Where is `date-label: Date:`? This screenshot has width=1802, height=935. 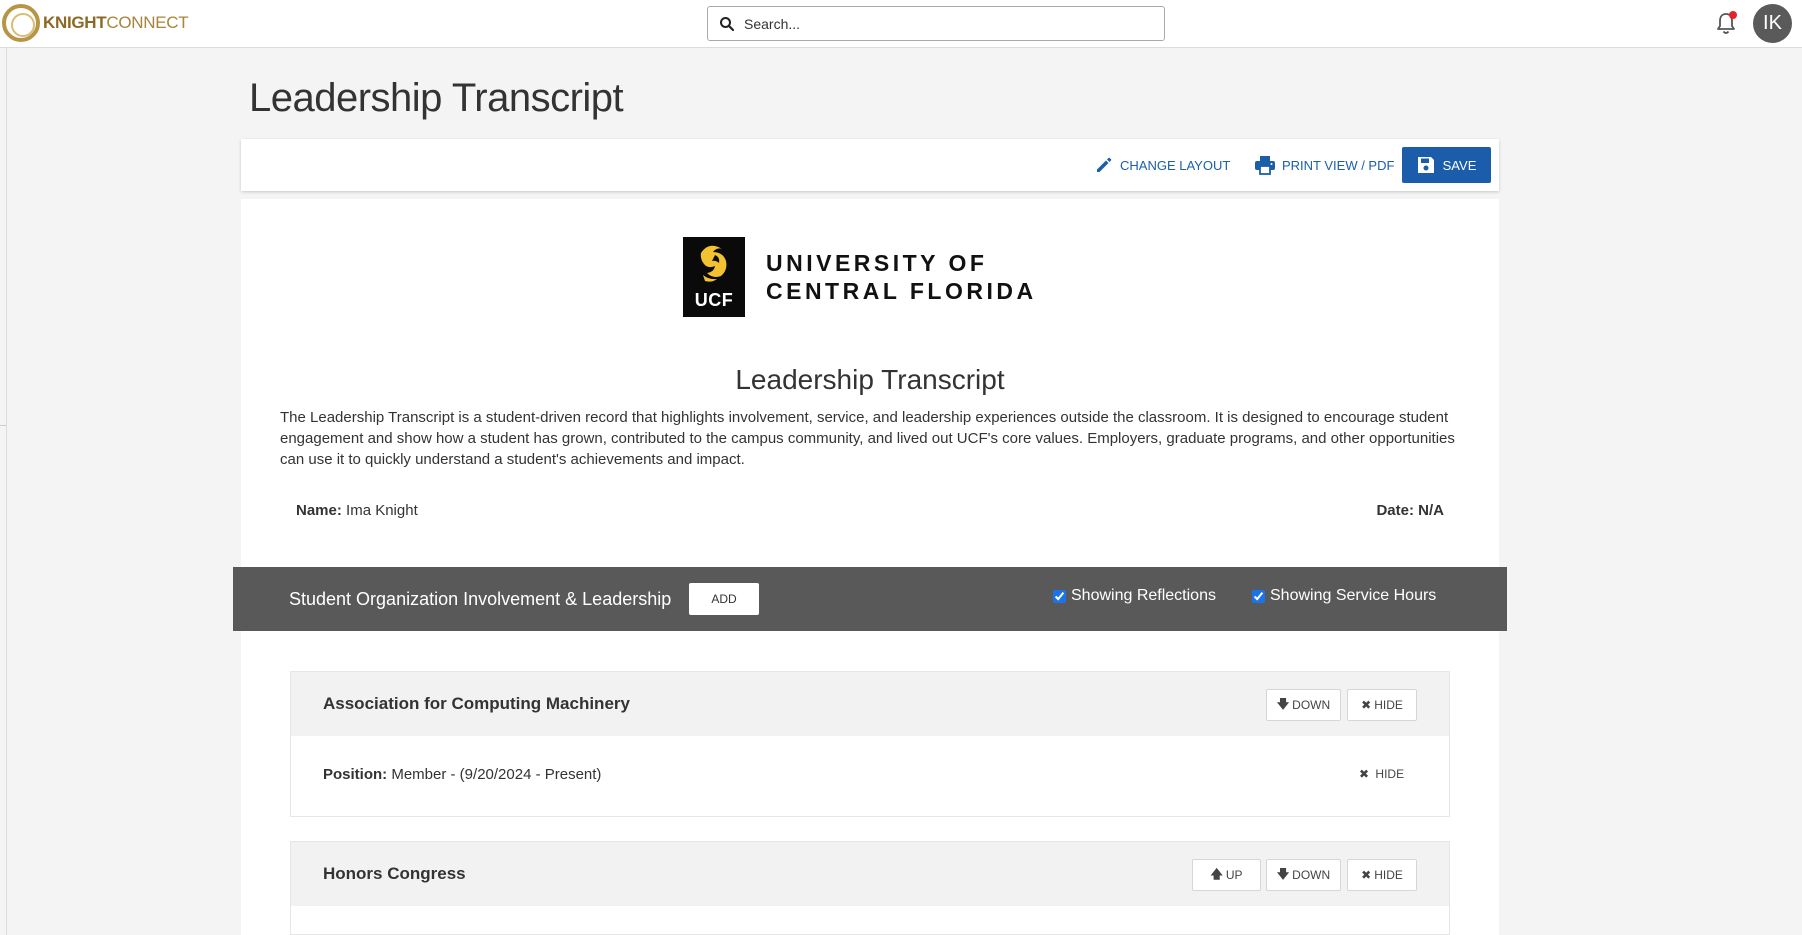 date-label: Date: is located at coordinates (1395, 510).